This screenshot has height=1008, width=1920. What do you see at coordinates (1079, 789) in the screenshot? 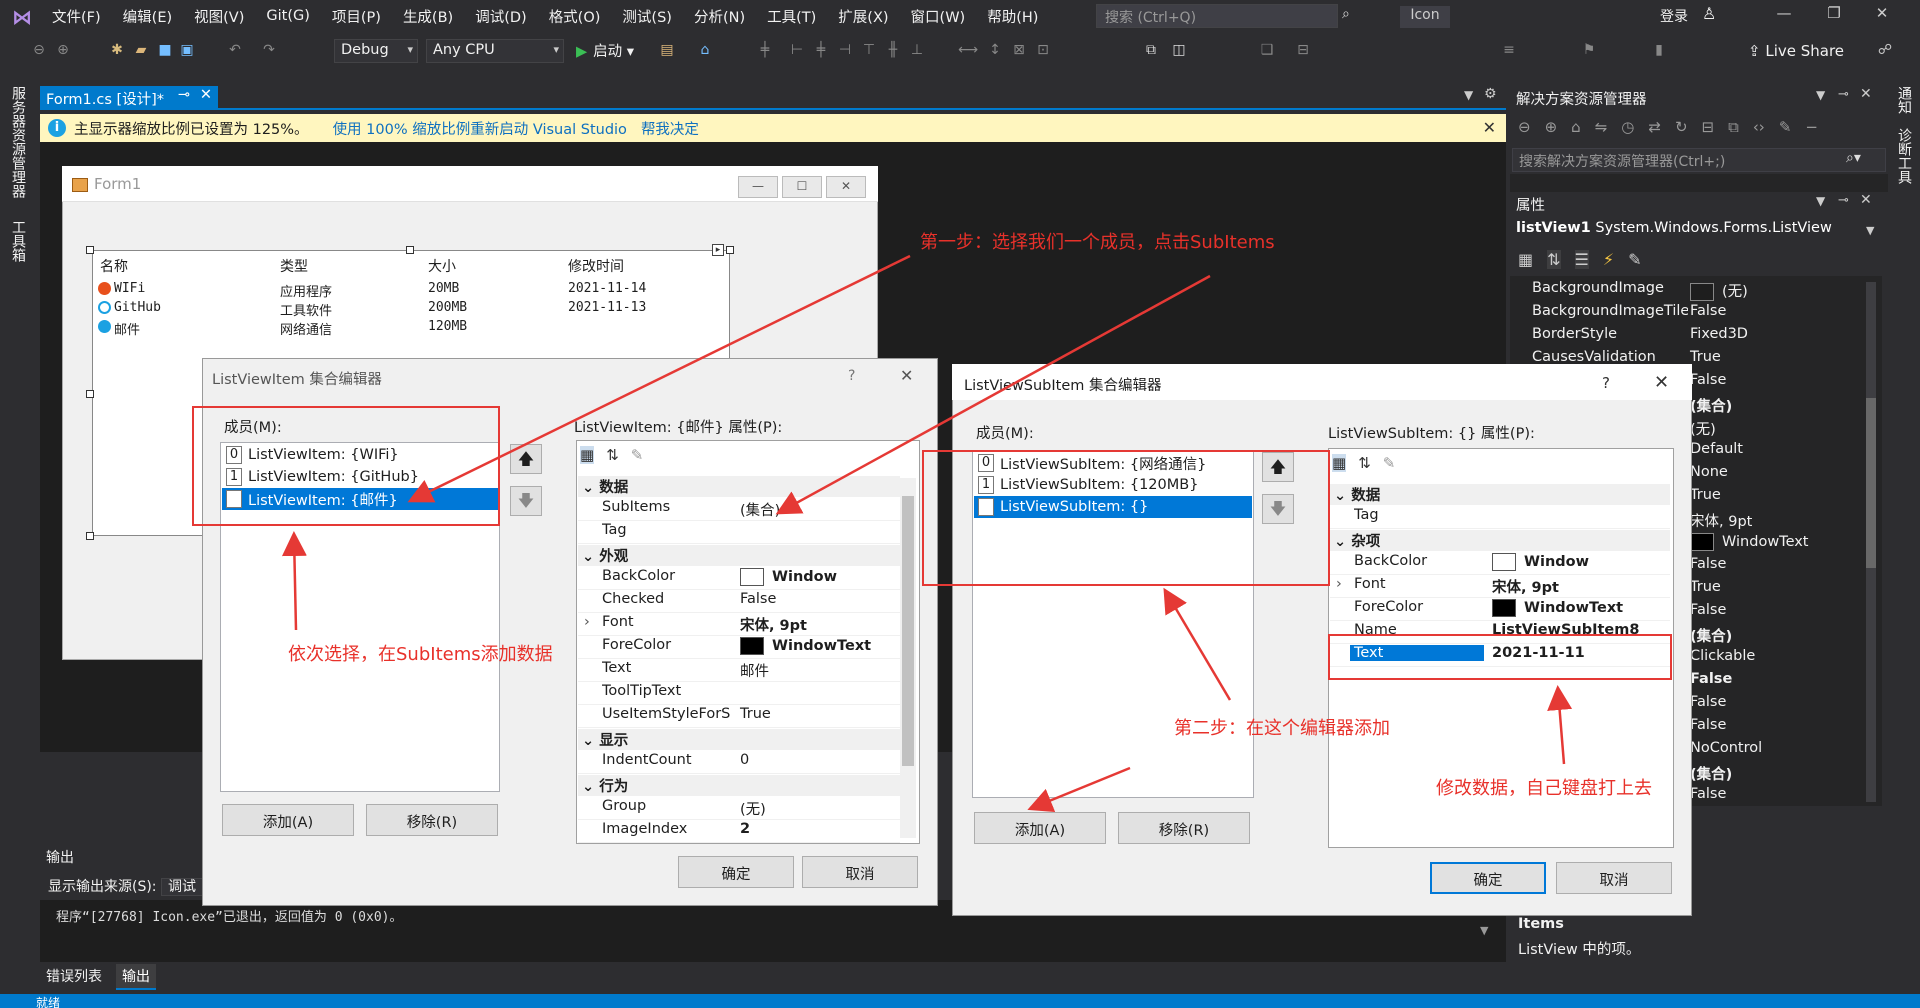
I see `arrow-step2-to-add` at bounding box center [1079, 789].